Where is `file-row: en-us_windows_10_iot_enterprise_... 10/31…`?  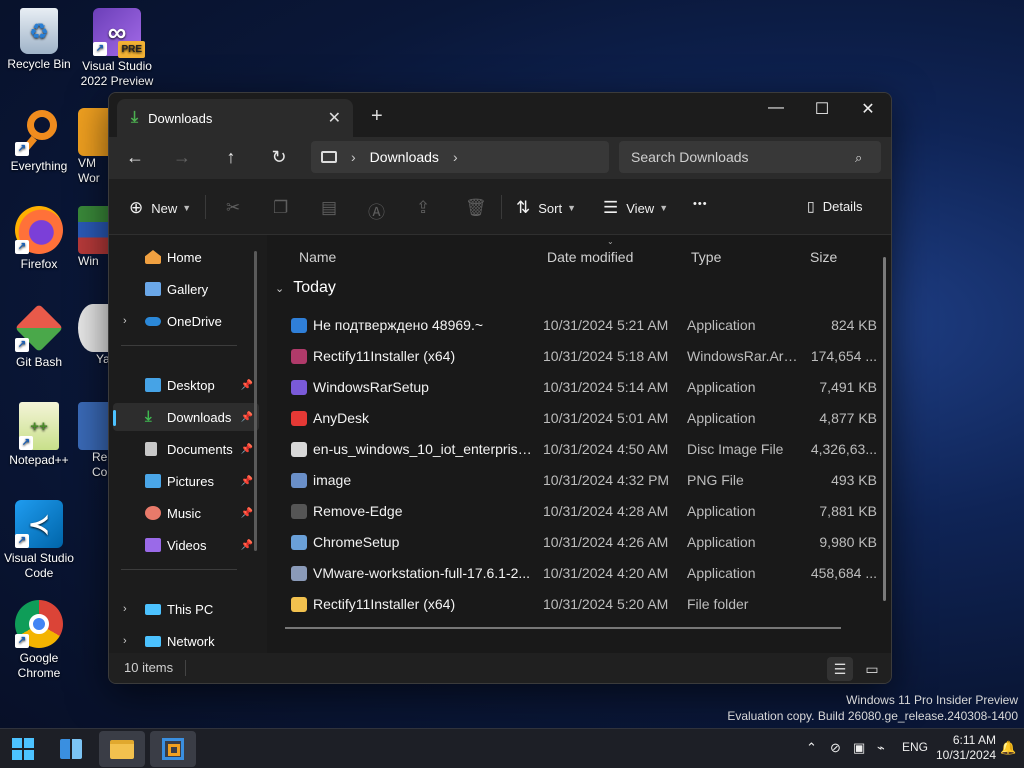 file-row: en-us_windows_10_iot_enterprise_... 10/31… is located at coordinates (573, 449).